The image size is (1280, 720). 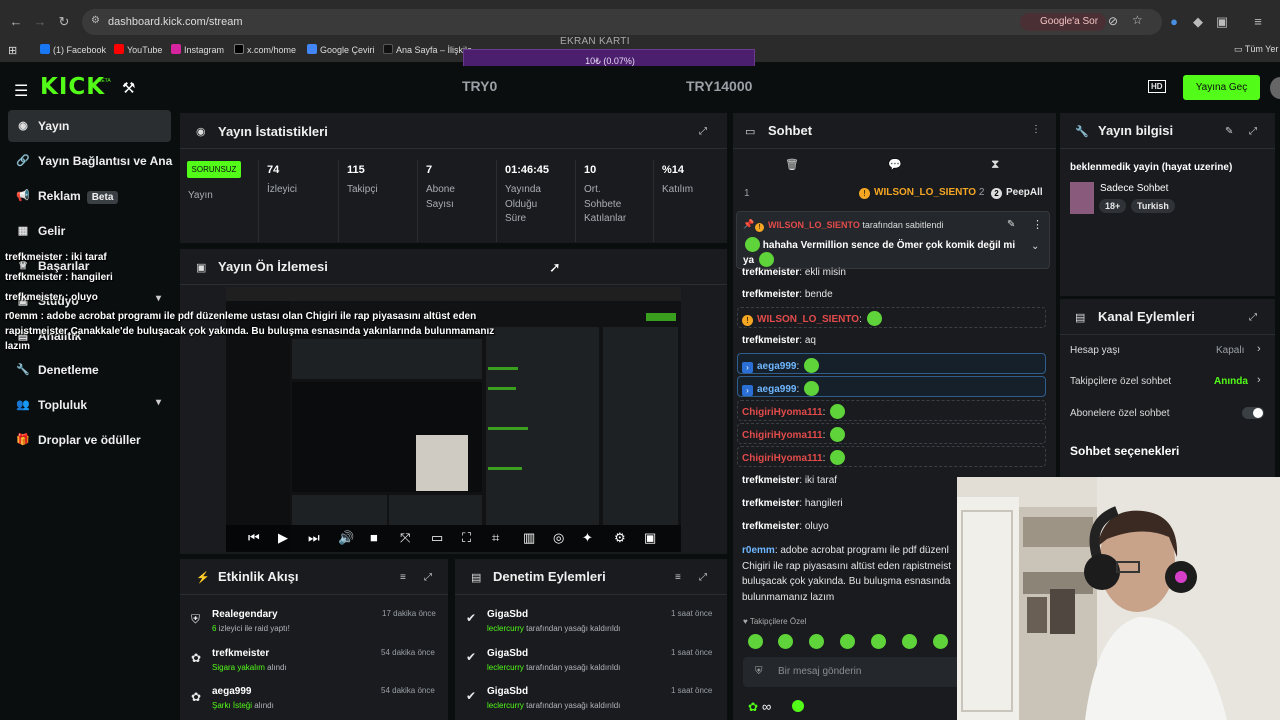 What do you see at coordinates (453, 294) in the screenshot?
I see `preview-browser-bar` at bounding box center [453, 294].